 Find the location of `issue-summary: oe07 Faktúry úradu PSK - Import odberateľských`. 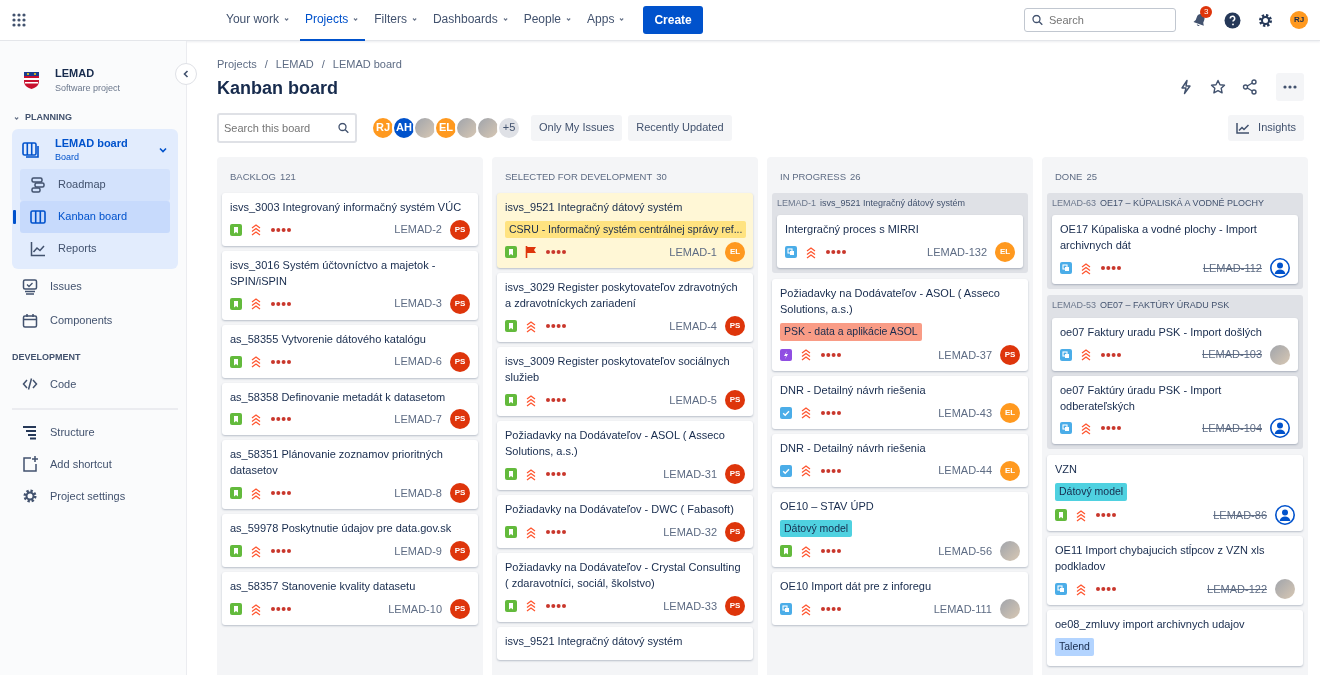

issue-summary: oe07 Faktúry úradu PSK - Import odberateľských is located at coordinates (1141, 398).